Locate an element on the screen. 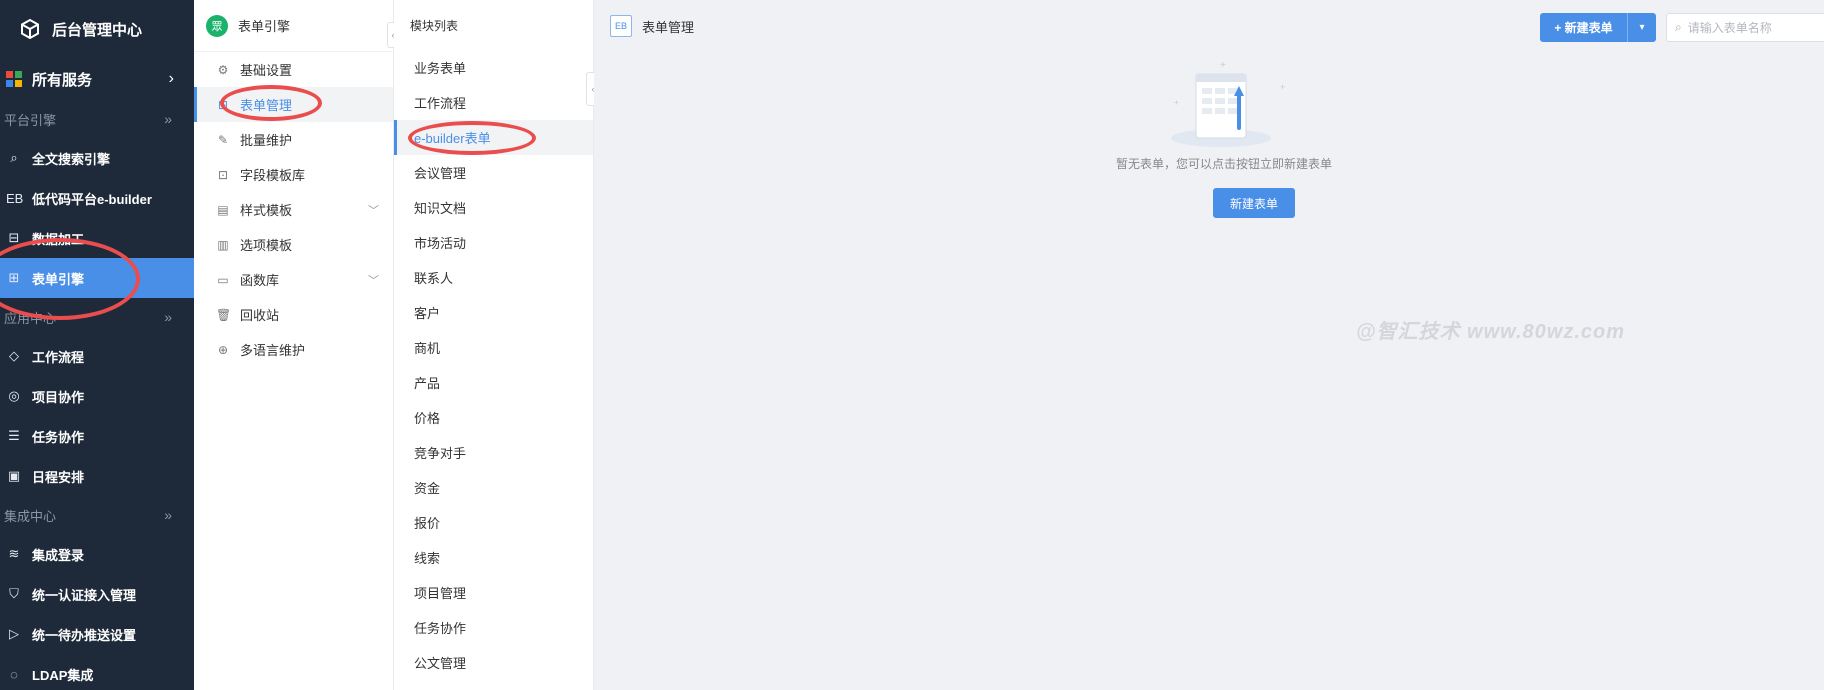 This screenshot has width=1824, height=690. sidebar-item-label: 数据加工 is located at coordinates (58, 239).